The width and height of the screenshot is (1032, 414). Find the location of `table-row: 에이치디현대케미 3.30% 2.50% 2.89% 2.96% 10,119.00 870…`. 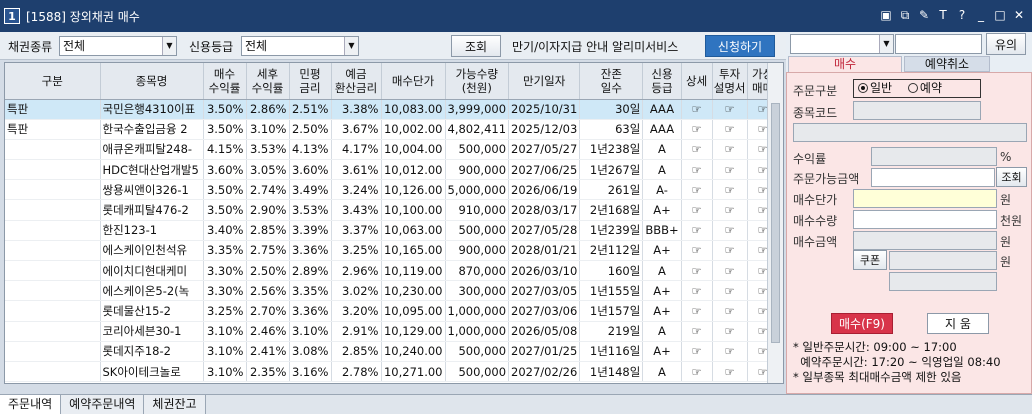

table-row: 에이치디현대케미 3.30% 2.50% 2.89% 2.96% 10,119.00 870… is located at coordinates (392, 271).